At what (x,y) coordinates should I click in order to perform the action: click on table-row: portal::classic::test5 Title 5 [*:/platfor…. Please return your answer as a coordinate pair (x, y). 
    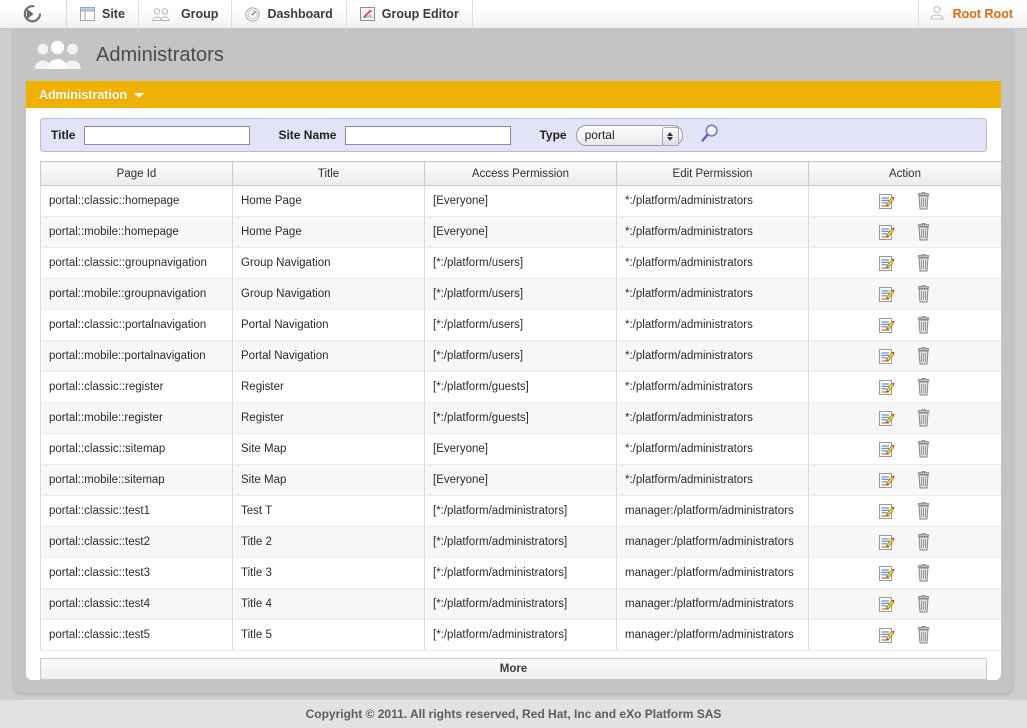
    Looking at the image, I should click on (520, 635).